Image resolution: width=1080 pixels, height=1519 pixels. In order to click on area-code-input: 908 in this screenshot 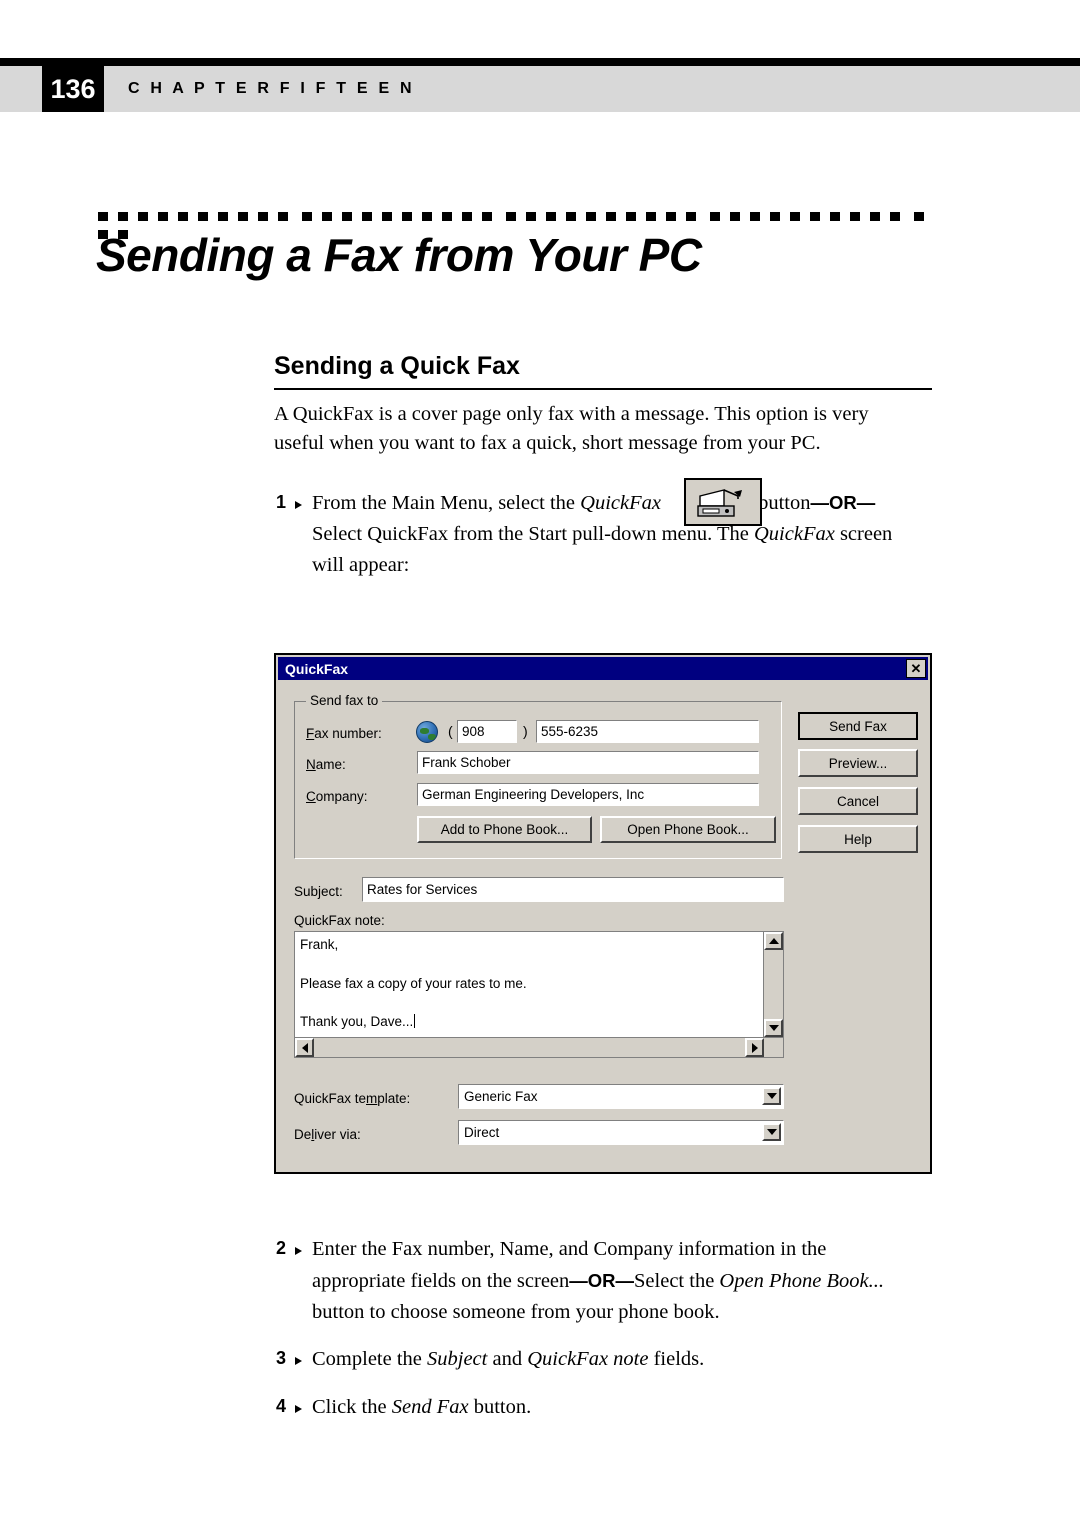, I will do `click(487, 731)`.